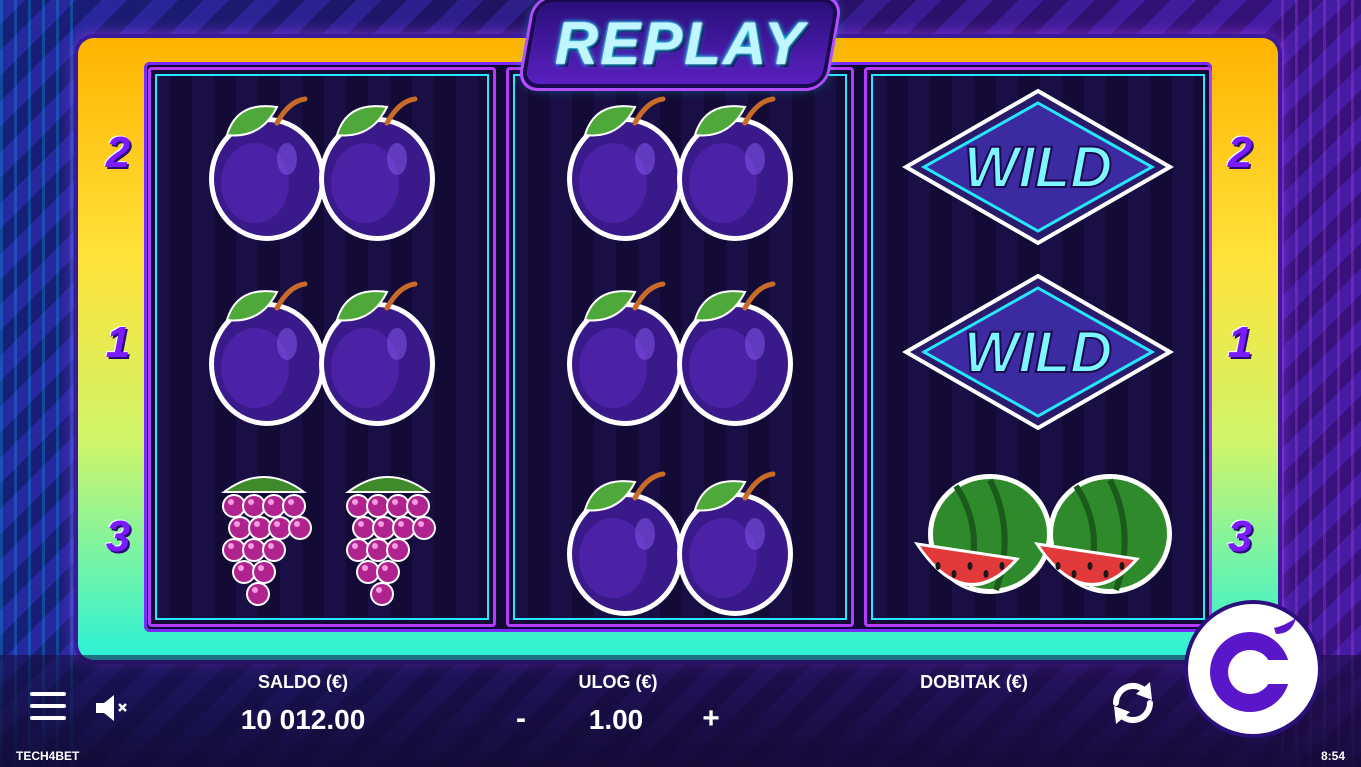  Describe the element at coordinates (118, 152) in the screenshot. I see `payline-number-left: 2` at that location.